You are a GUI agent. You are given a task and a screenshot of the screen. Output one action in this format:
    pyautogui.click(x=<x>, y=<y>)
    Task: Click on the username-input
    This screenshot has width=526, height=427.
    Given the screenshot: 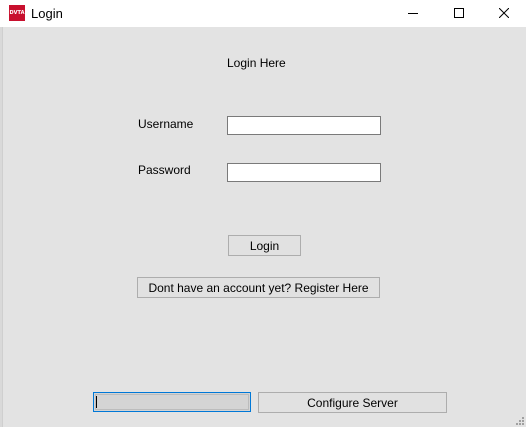 What is the action you would take?
    pyautogui.click(x=304, y=125)
    